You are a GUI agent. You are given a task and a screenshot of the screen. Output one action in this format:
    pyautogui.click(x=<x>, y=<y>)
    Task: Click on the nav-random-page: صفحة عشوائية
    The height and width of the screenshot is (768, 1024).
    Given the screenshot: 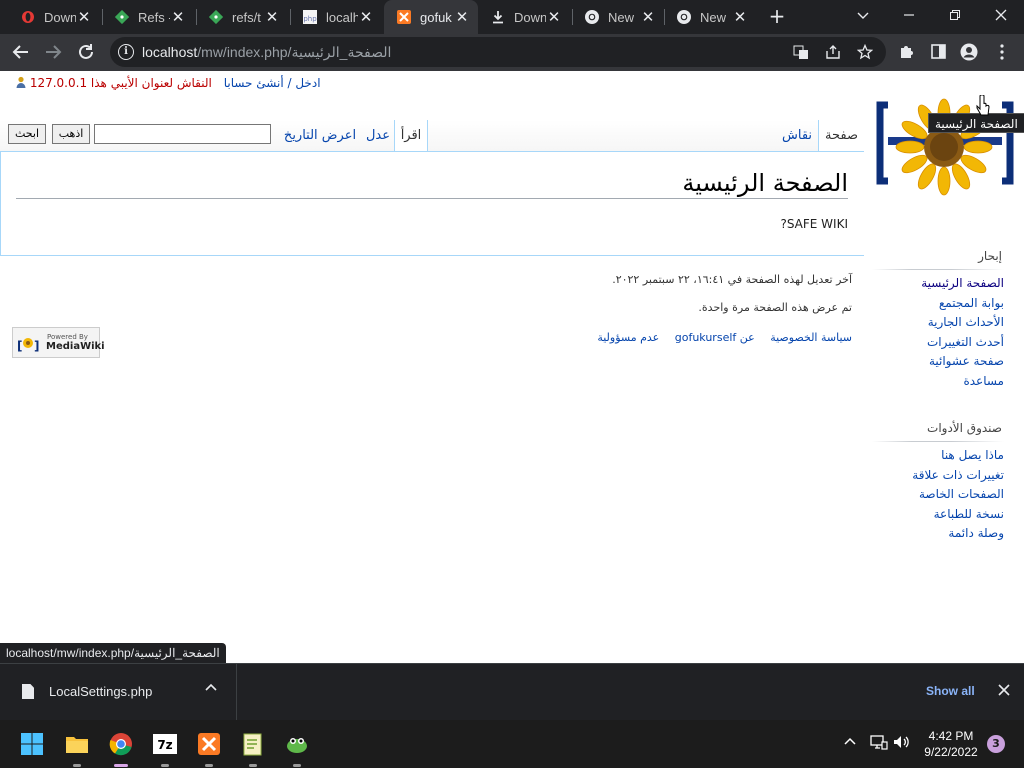 What is the action you would take?
    pyautogui.click(x=962, y=362)
    